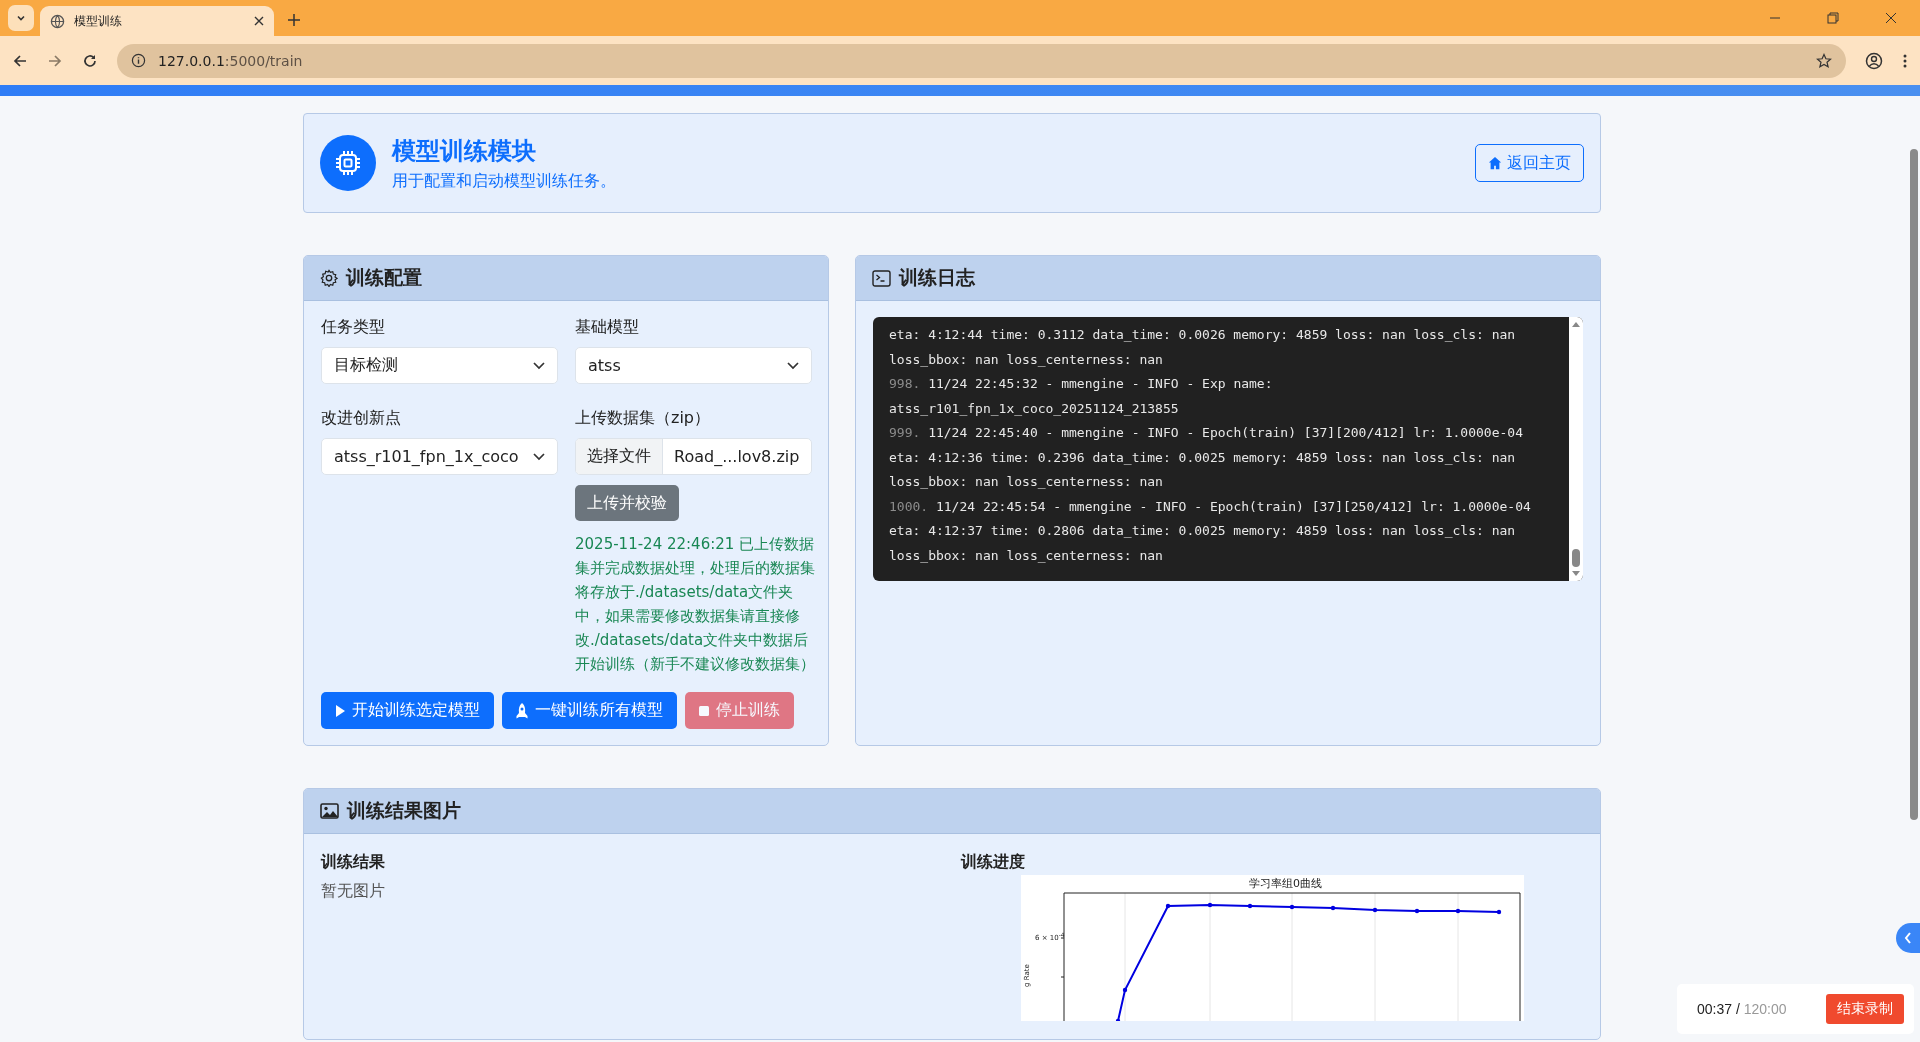 This screenshot has width=1920, height=1042. I want to click on page-title: 模型训练模块, so click(464, 151).